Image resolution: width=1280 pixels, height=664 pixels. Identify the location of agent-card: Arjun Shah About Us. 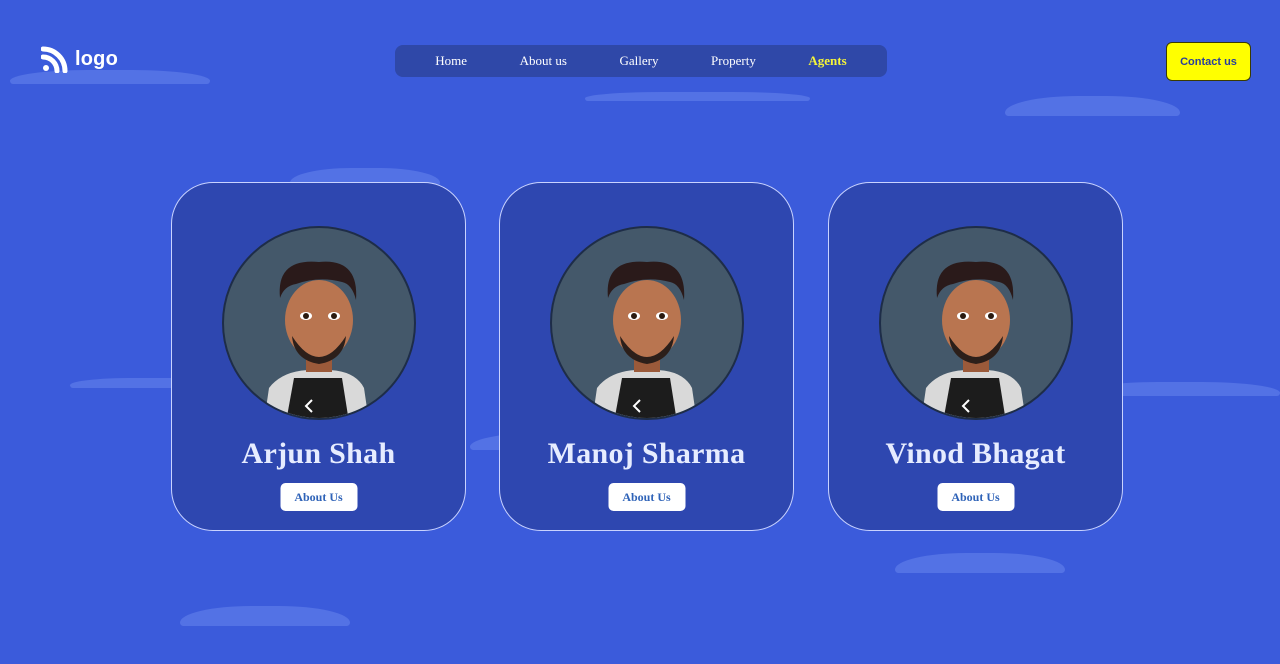
(318, 356).